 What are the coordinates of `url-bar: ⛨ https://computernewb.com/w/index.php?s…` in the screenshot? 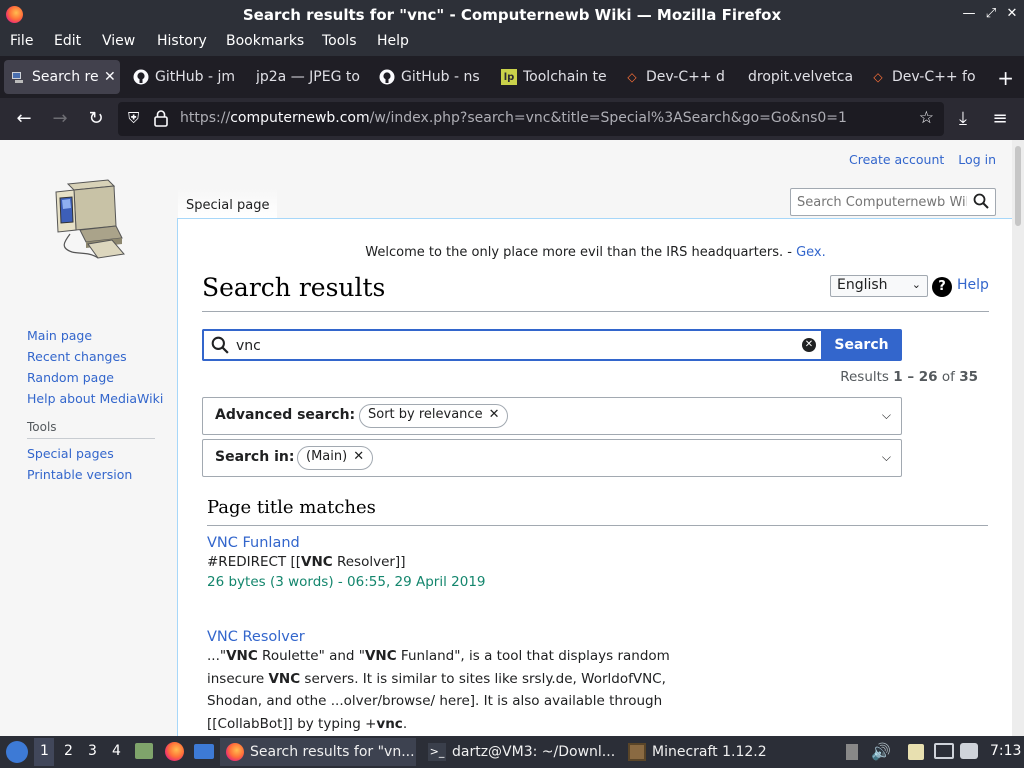 It's located at (531, 119).